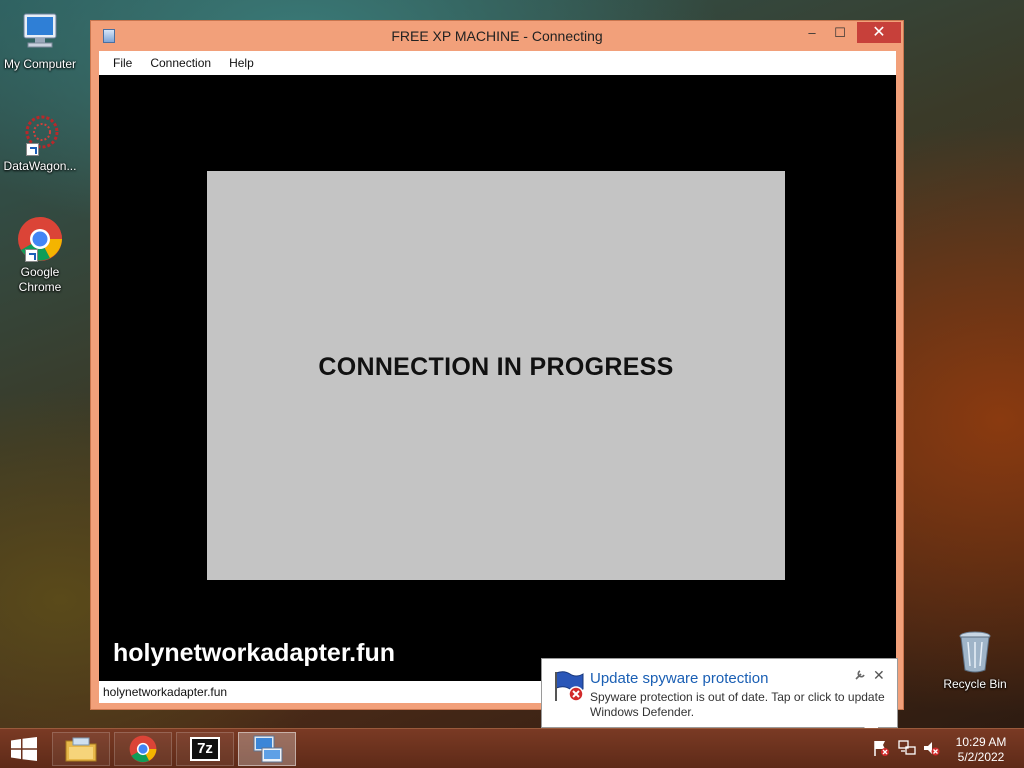 Image resolution: width=1024 pixels, height=768 pixels. I want to click on taskbar: 7z 10:29 AM 5/2/2022, so click(512, 748).